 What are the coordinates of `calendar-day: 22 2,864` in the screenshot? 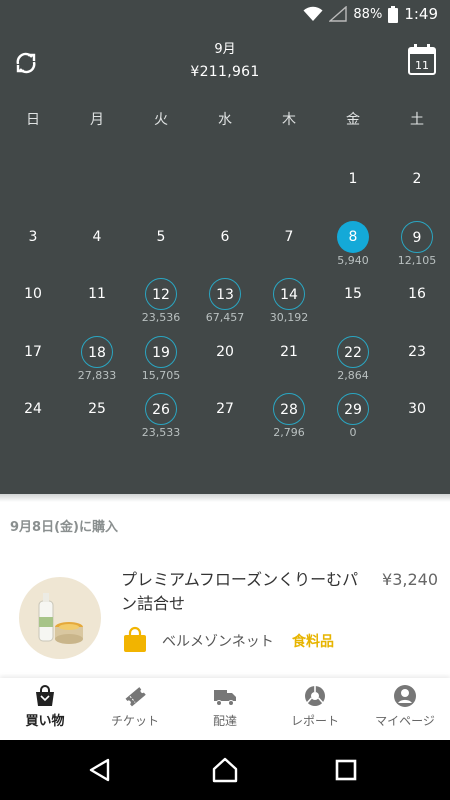 It's located at (353, 364).